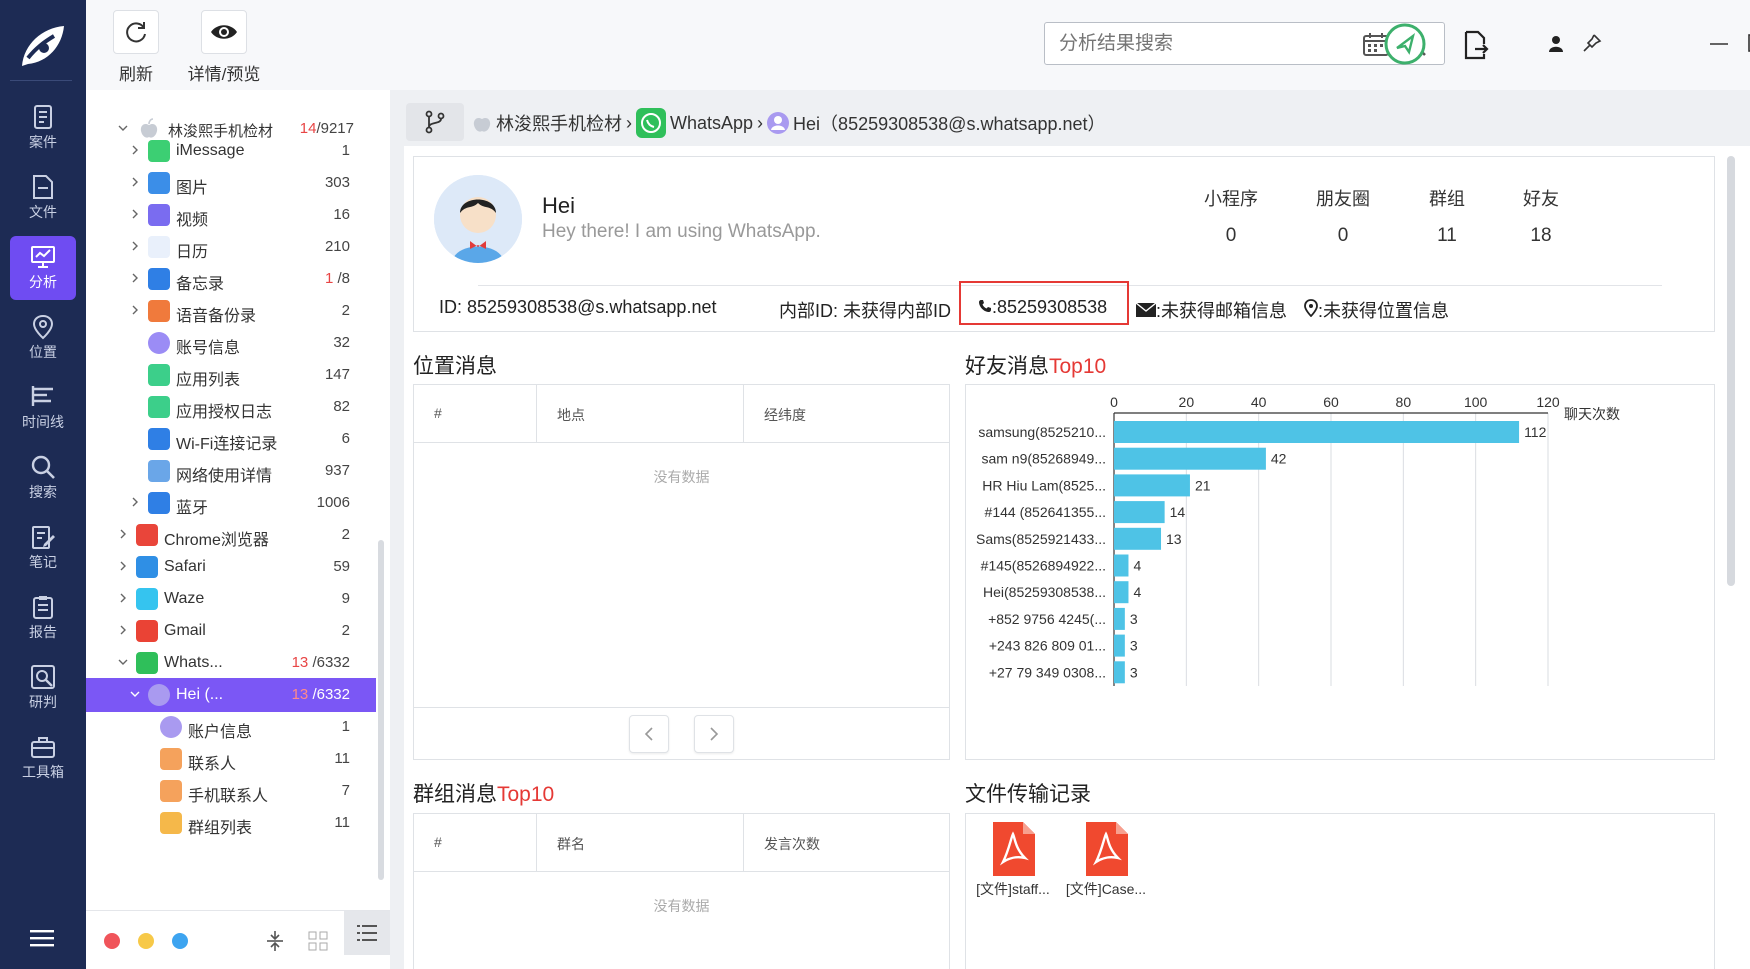  Describe the element at coordinates (231, 631) in the screenshot. I see `tree-item: Gmail 2` at that location.